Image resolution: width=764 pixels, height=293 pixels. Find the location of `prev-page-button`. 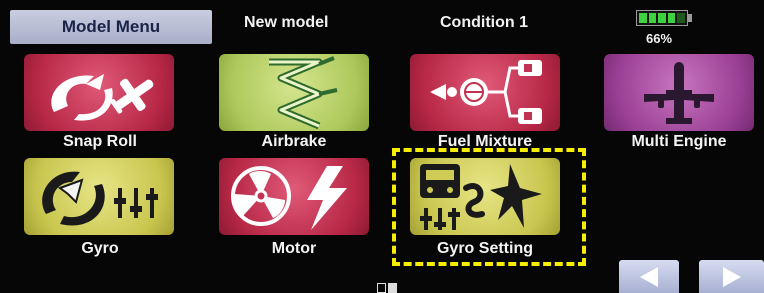

prev-page-button is located at coordinates (649, 276).